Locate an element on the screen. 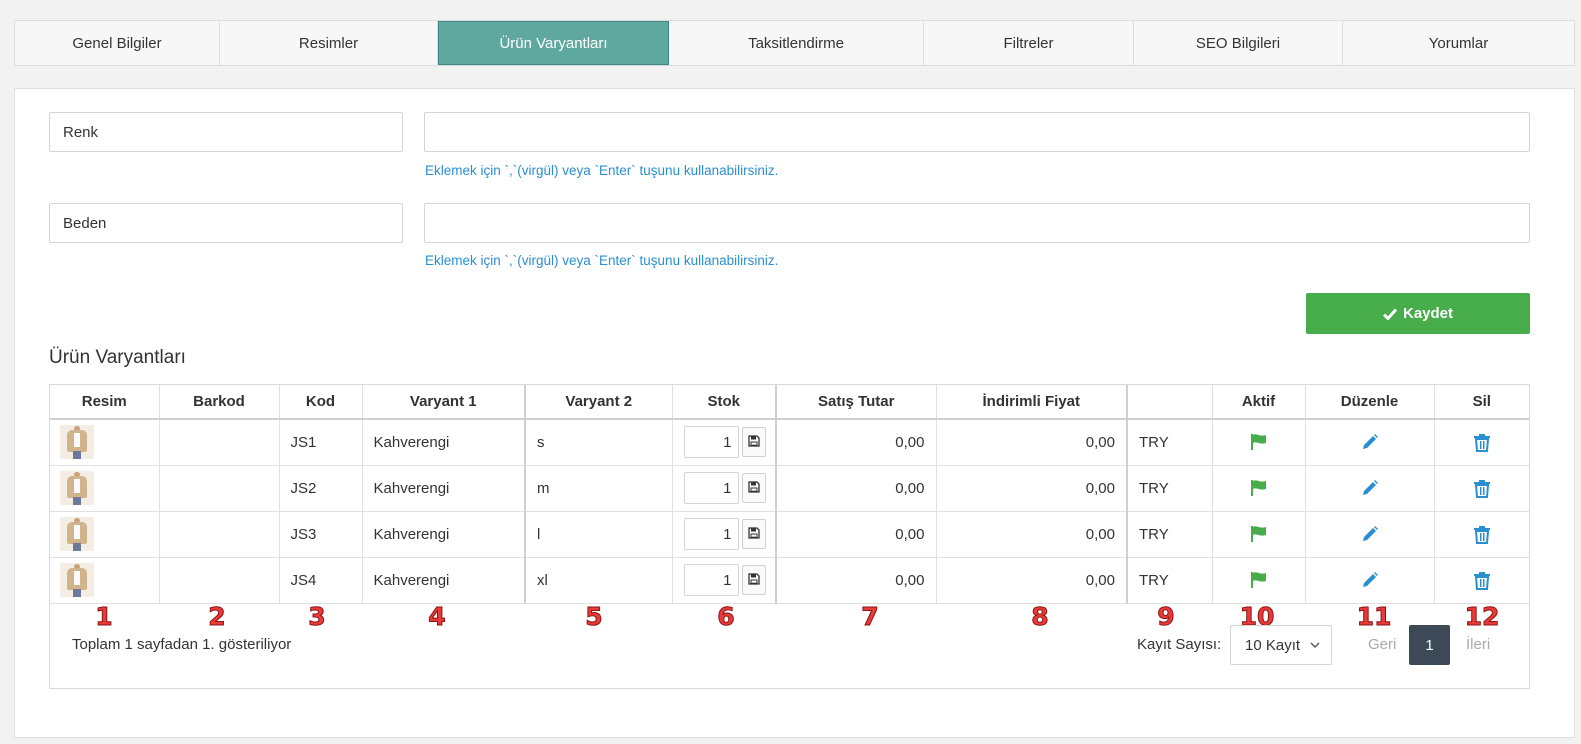 The height and width of the screenshot is (744, 1581). annotation-number: 8 is located at coordinates (1040, 617).